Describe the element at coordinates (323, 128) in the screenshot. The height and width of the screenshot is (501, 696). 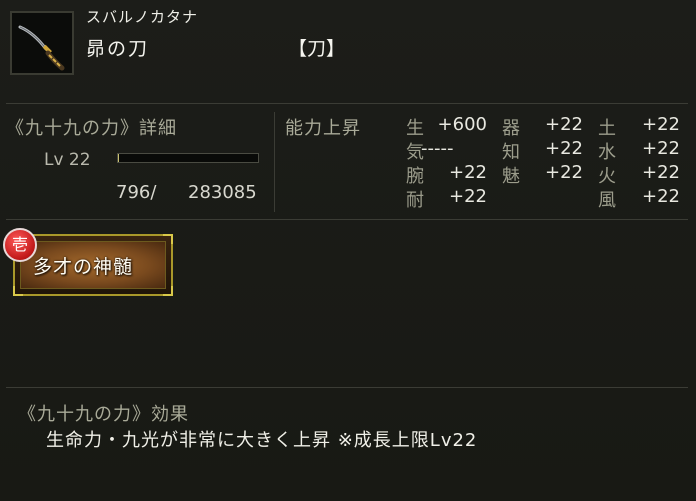
I see `ability-title: 能力上昇` at that location.